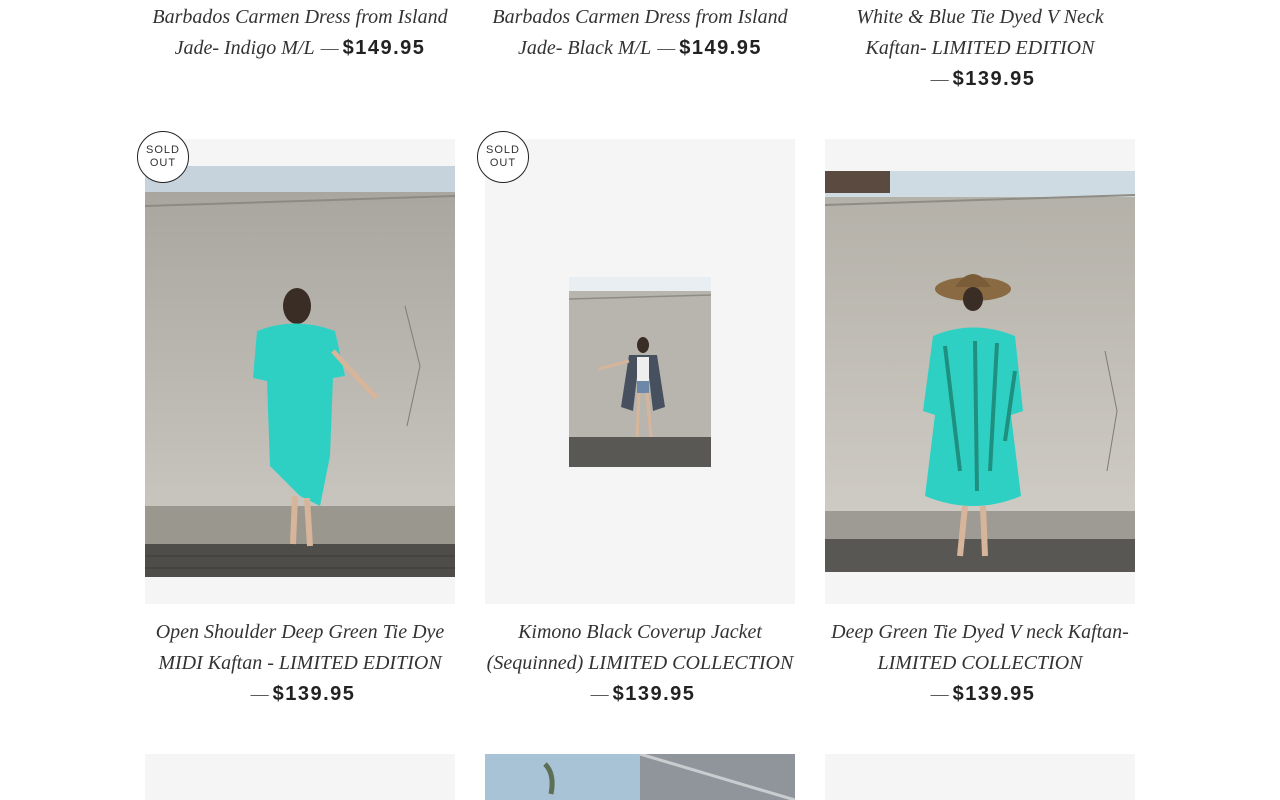 The width and height of the screenshot is (1280, 800). I want to click on product-title-line: Kimono Black Coverup Jacket, so click(640, 632).